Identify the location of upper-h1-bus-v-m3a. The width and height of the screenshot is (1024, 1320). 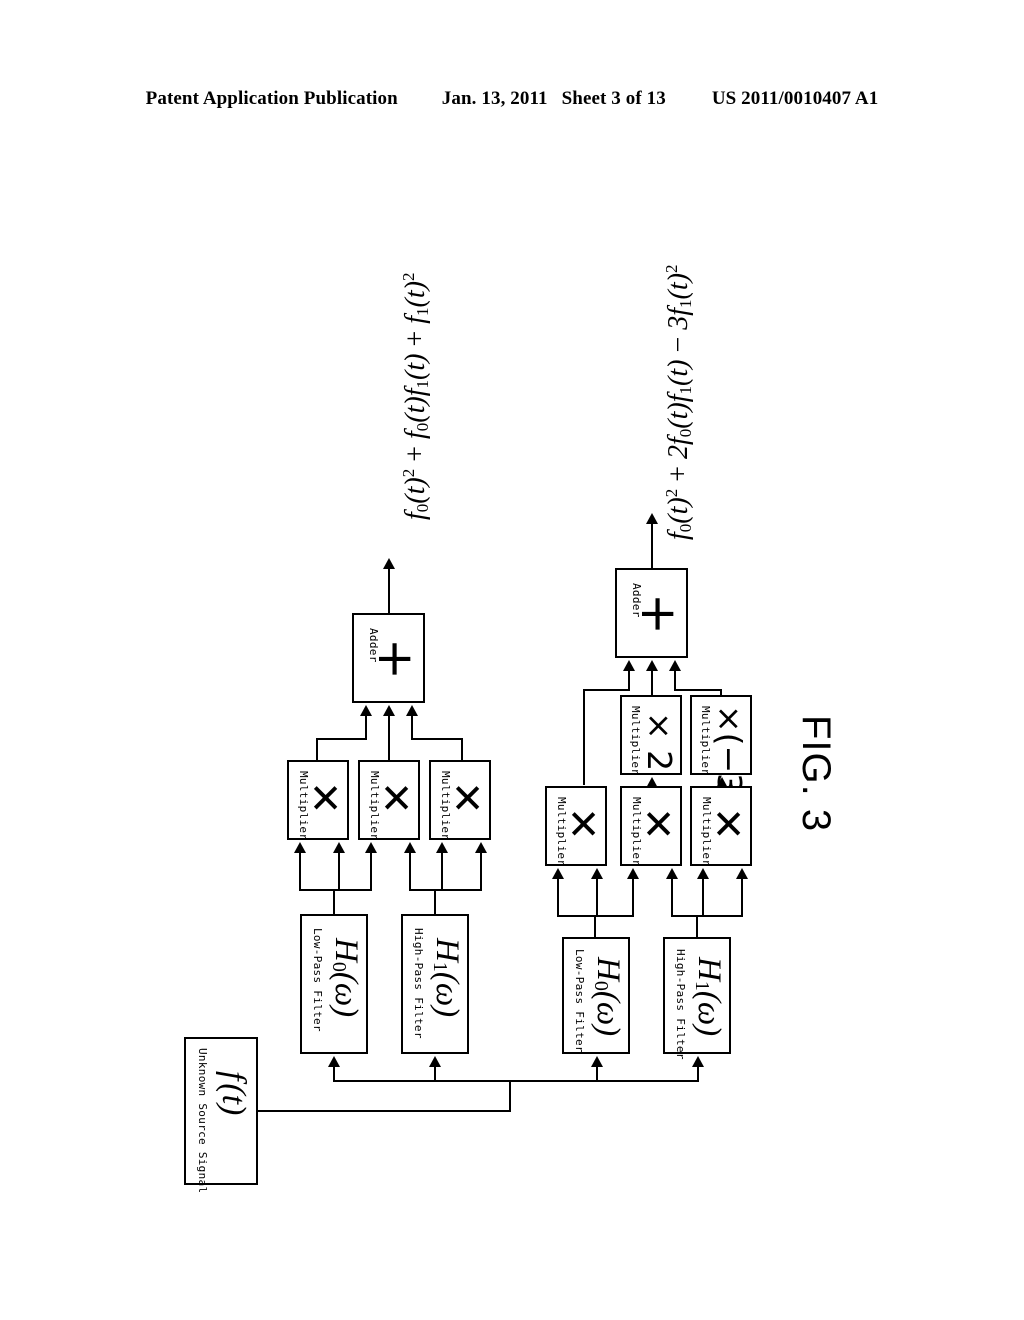
(442, 872).